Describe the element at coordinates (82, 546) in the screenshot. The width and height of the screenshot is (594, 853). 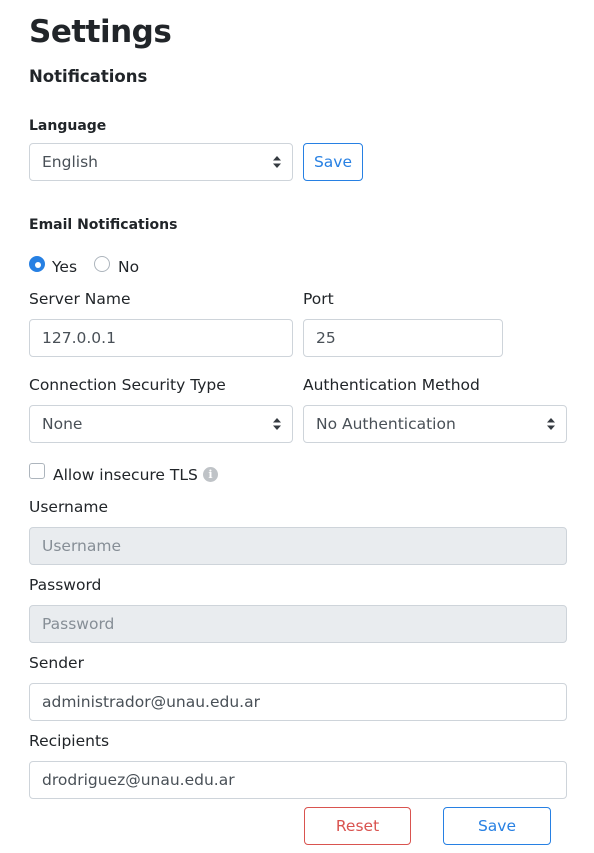
I see `username-placeholder: Username` at that location.